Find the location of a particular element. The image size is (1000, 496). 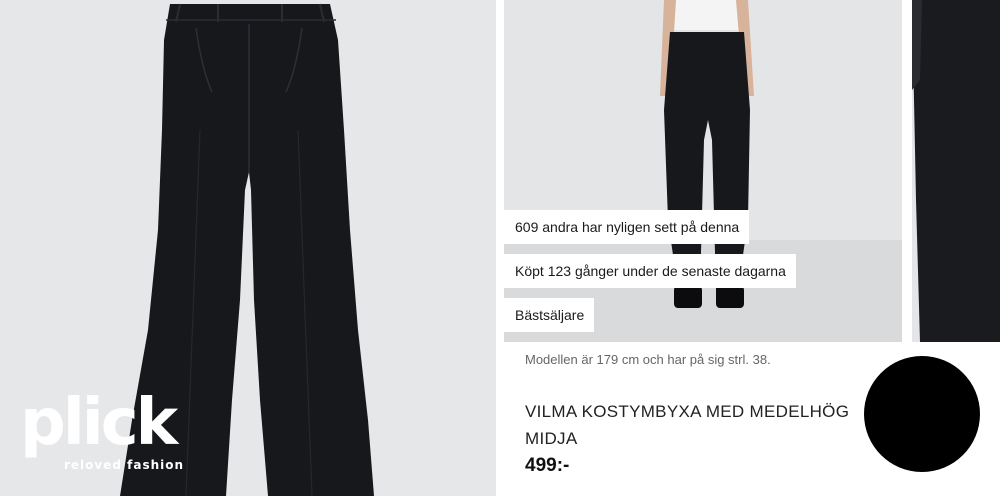

plick-logo: plick reloved fashion is located at coordinates (110, 433).